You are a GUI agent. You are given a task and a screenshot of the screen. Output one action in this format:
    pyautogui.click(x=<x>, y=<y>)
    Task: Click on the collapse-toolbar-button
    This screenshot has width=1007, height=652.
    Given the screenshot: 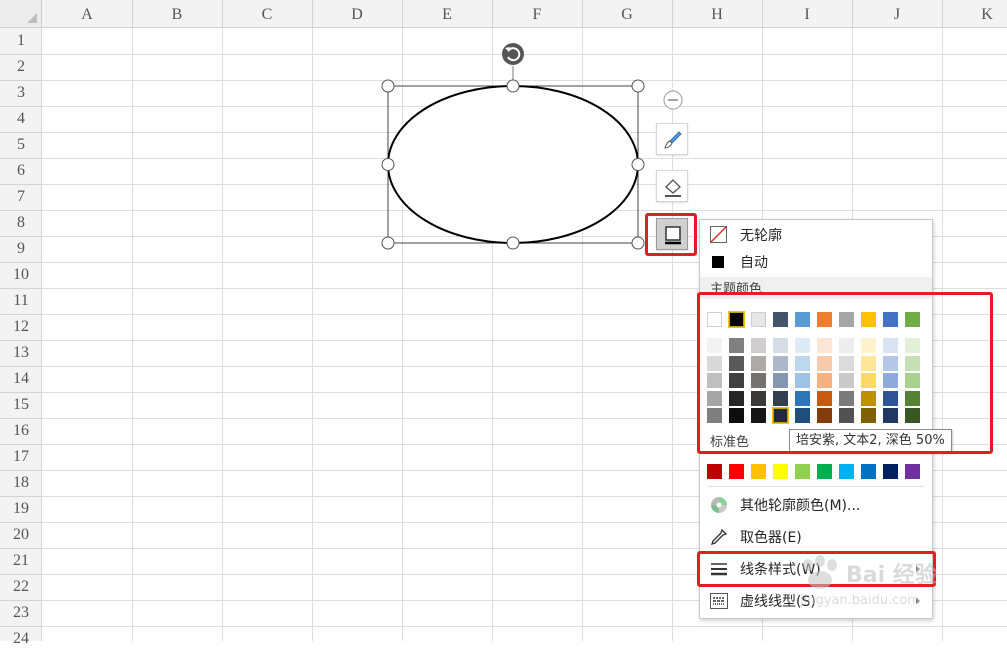 What is the action you would take?
    pyautogui.click(x=673, y=100)
    